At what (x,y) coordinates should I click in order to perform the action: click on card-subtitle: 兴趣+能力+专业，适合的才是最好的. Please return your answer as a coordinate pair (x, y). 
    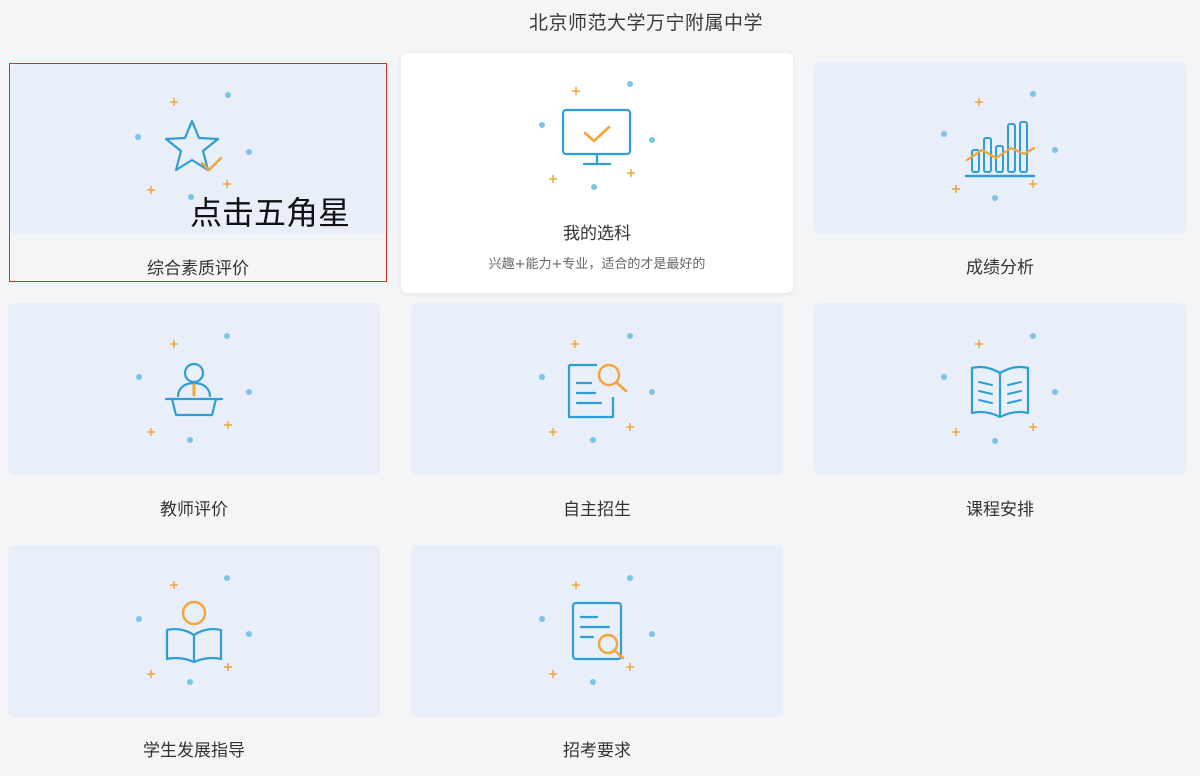
    Looking at the image, I should click on (597, 264).